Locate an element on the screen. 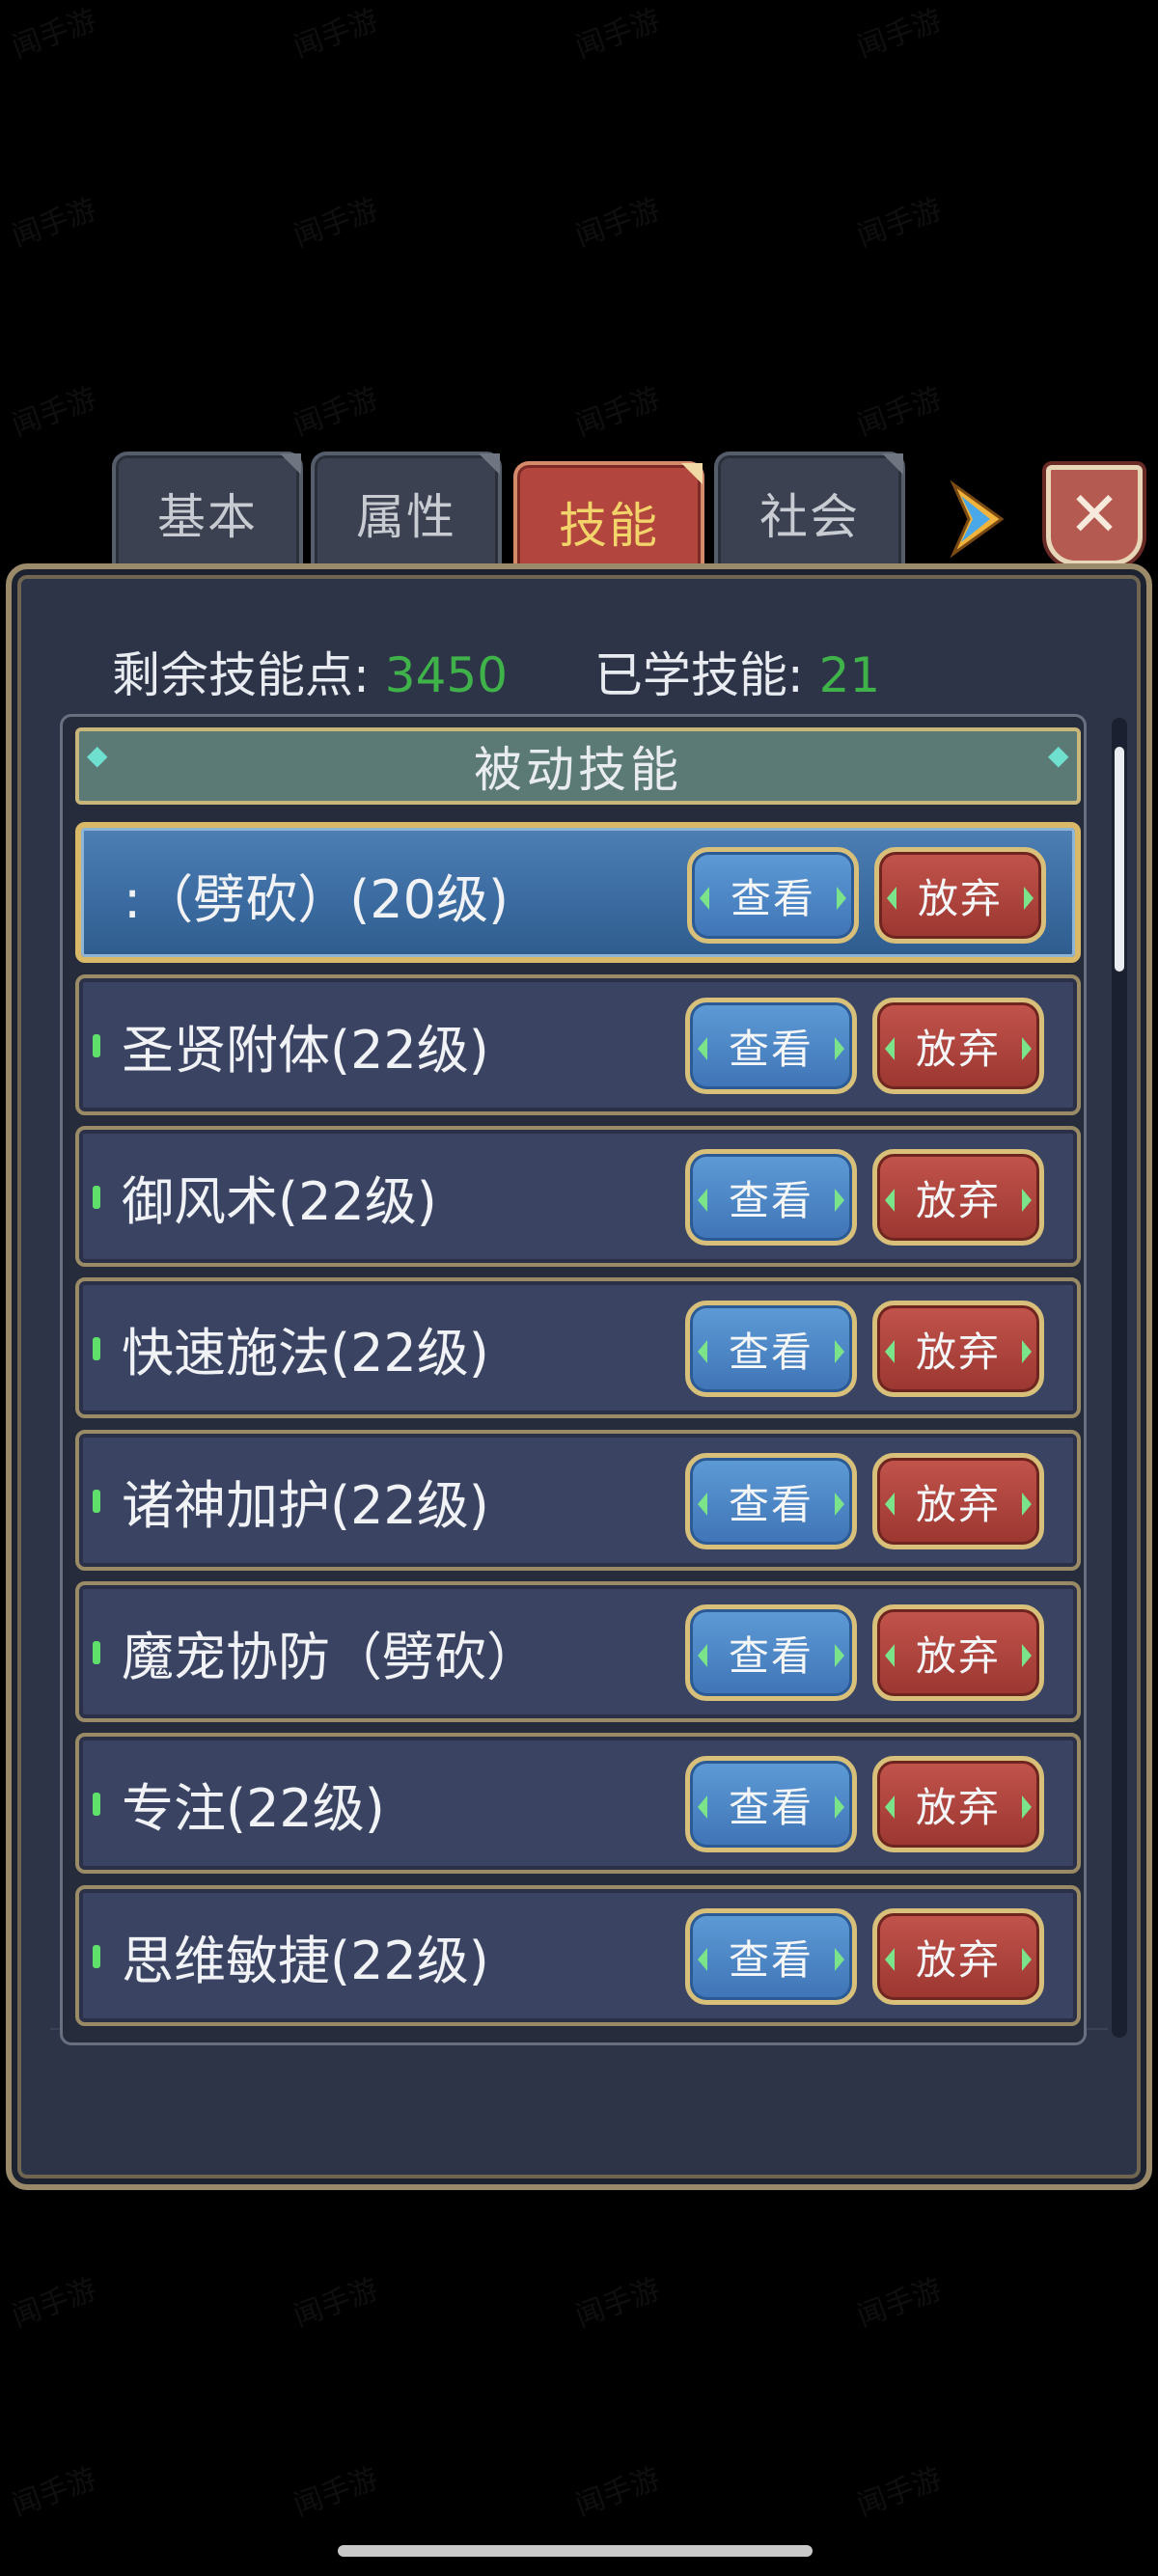 The width and height of the screenshot is (1158, 2576). close-button: ✕ is located at coordinates (1094, 515).